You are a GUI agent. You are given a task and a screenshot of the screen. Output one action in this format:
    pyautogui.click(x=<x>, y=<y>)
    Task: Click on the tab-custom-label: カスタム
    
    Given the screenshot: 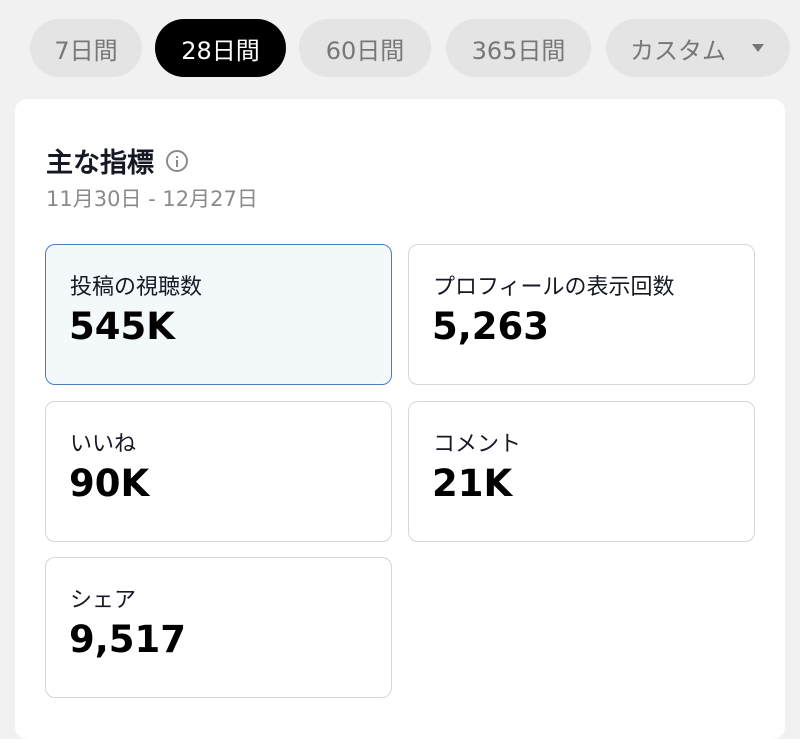 What is the action you would take?
    pyautogui.click(x=678, y=50)
    